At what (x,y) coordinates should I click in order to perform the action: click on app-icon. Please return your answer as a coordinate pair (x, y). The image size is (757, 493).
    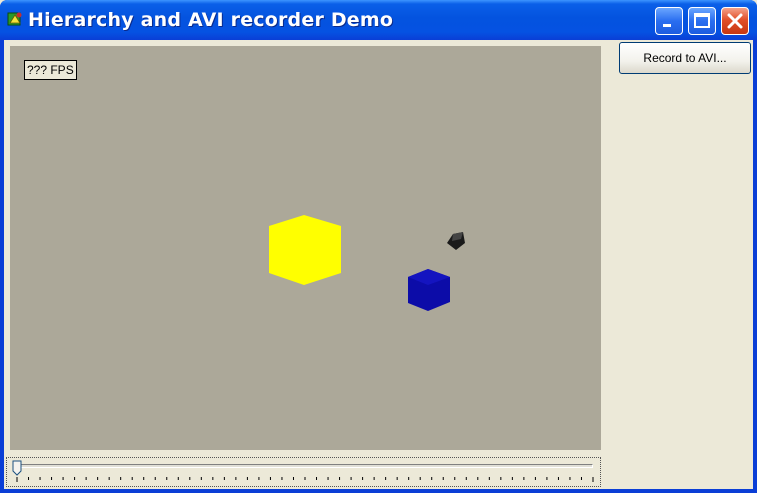
    Looking at the image, I should click on (14, 19).